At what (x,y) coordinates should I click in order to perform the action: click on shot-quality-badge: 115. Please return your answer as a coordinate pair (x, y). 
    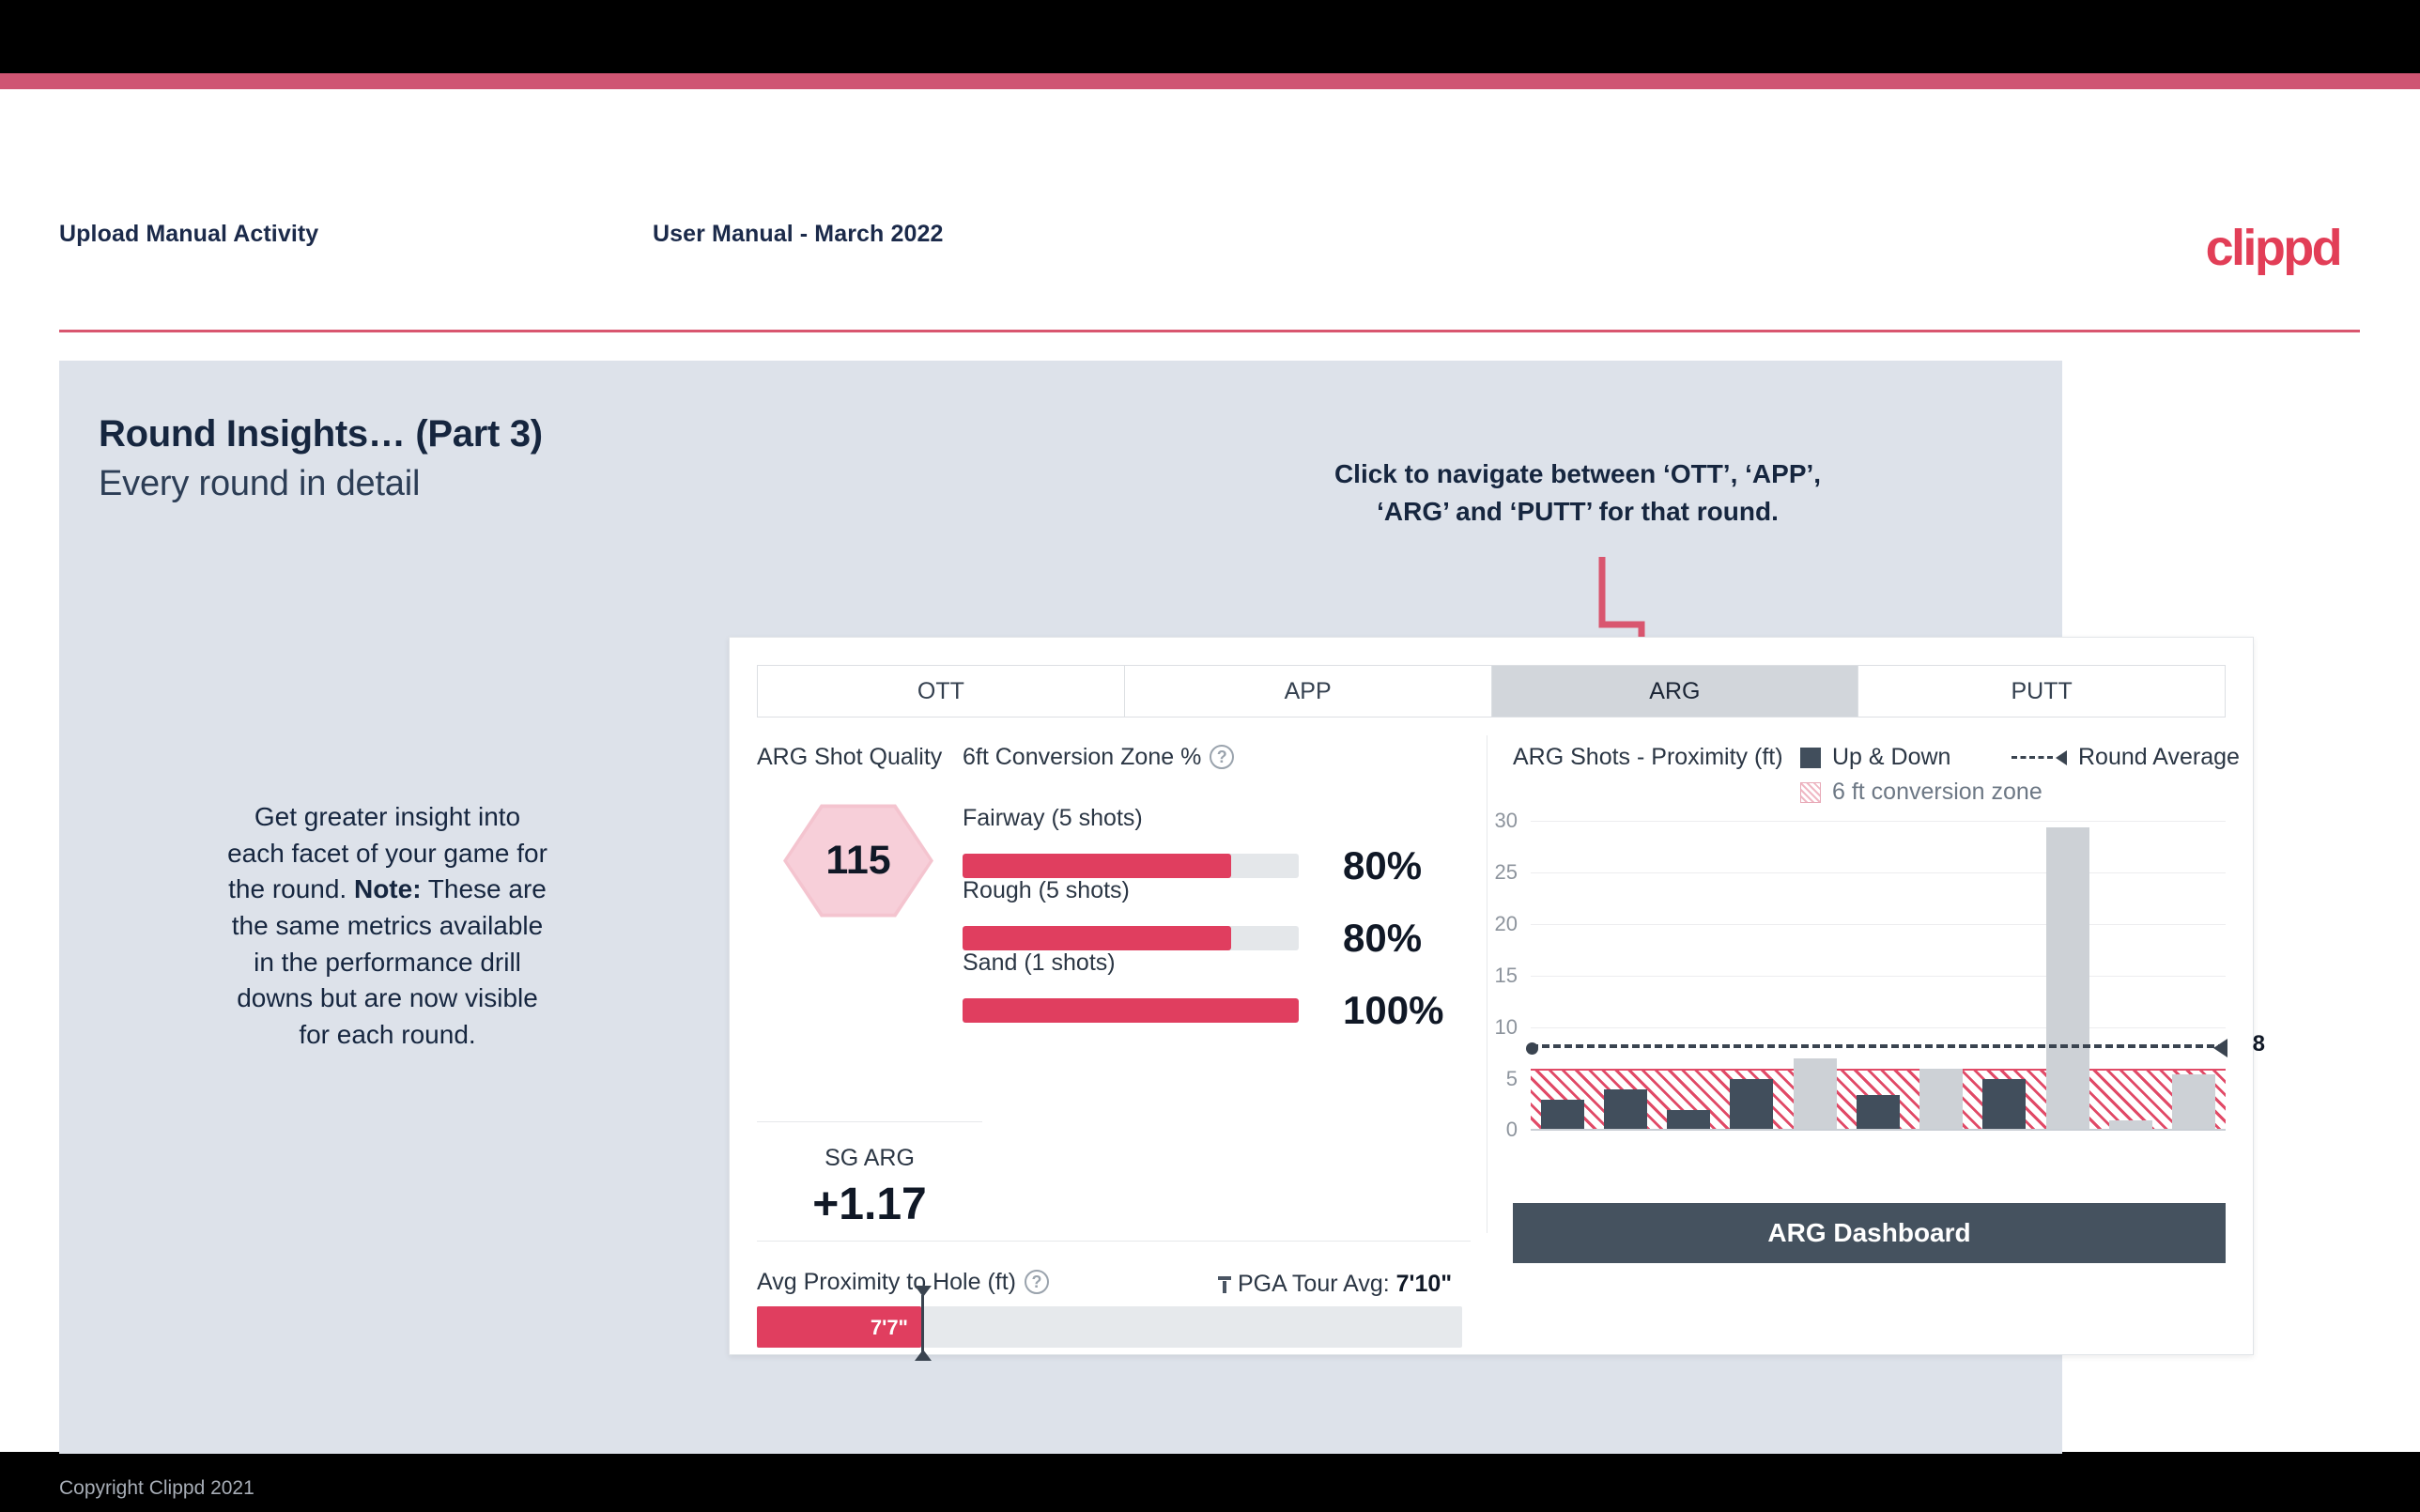
    Looking at the image, I should click on (858, 860).